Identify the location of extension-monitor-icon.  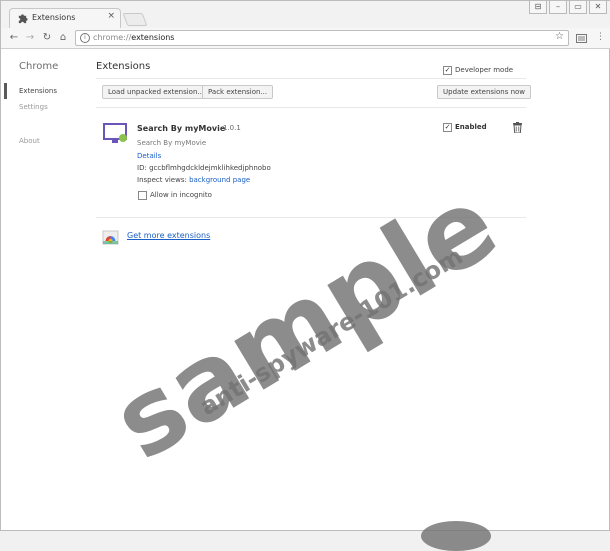
(115, 133).